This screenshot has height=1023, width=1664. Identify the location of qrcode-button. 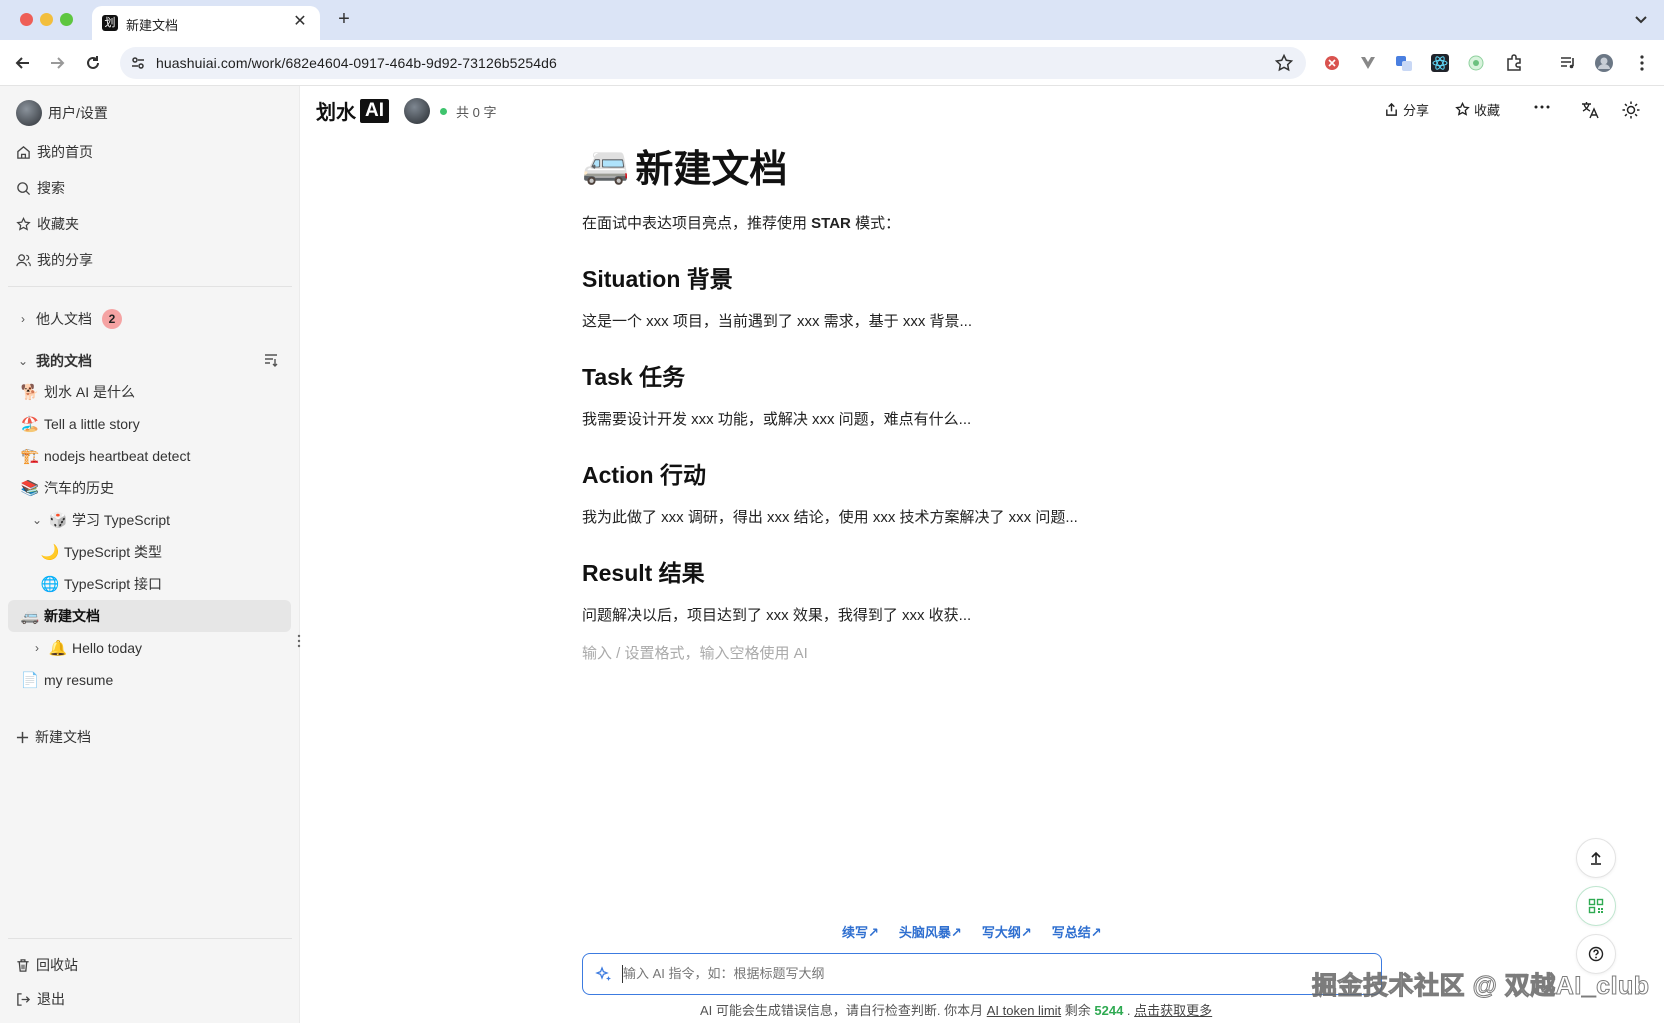
(1596, 906).